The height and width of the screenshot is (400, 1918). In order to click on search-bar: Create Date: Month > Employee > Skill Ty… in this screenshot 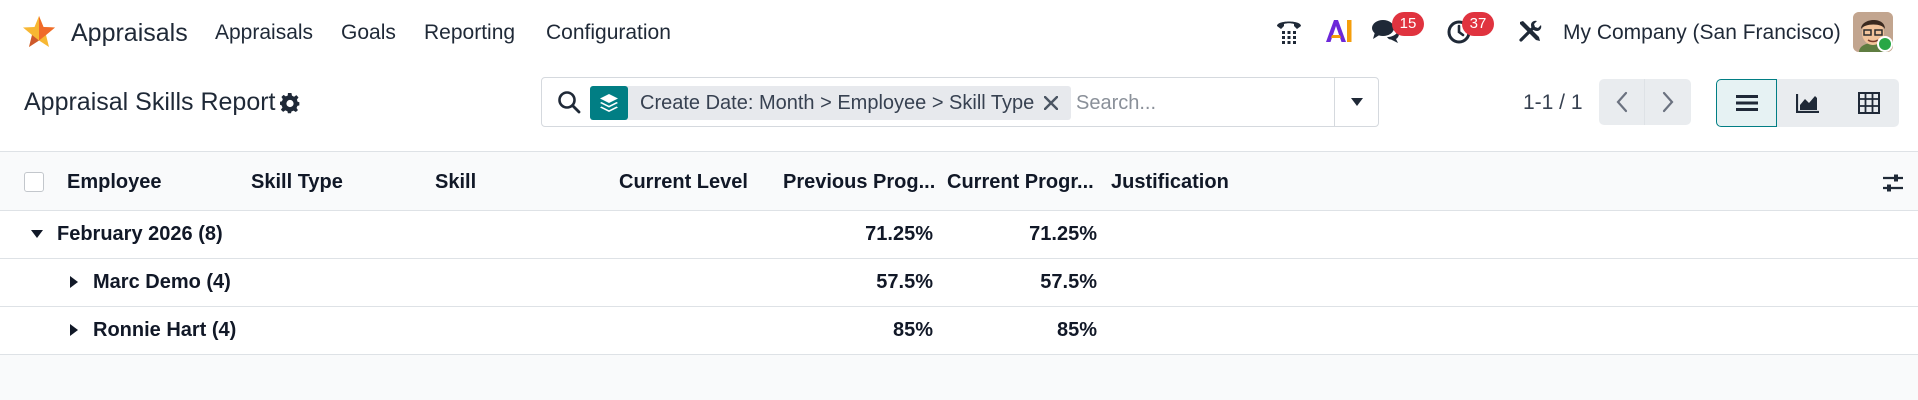, I will do `click(960, 102)`.